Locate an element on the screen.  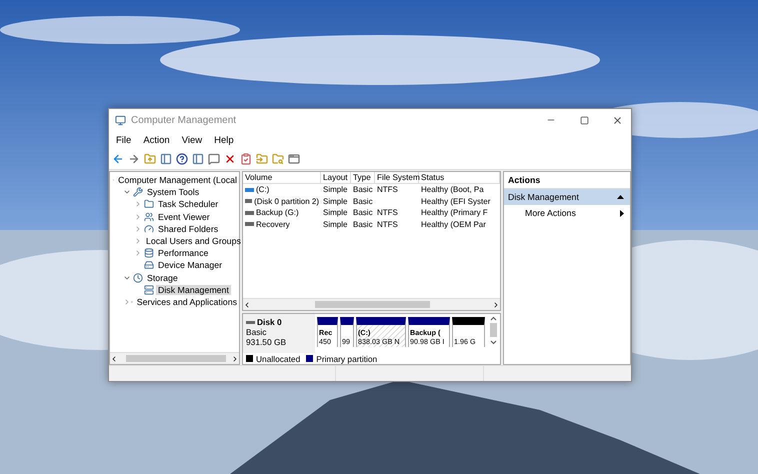
table-cell: Backup (G:) is located at coordinates (282, 213).